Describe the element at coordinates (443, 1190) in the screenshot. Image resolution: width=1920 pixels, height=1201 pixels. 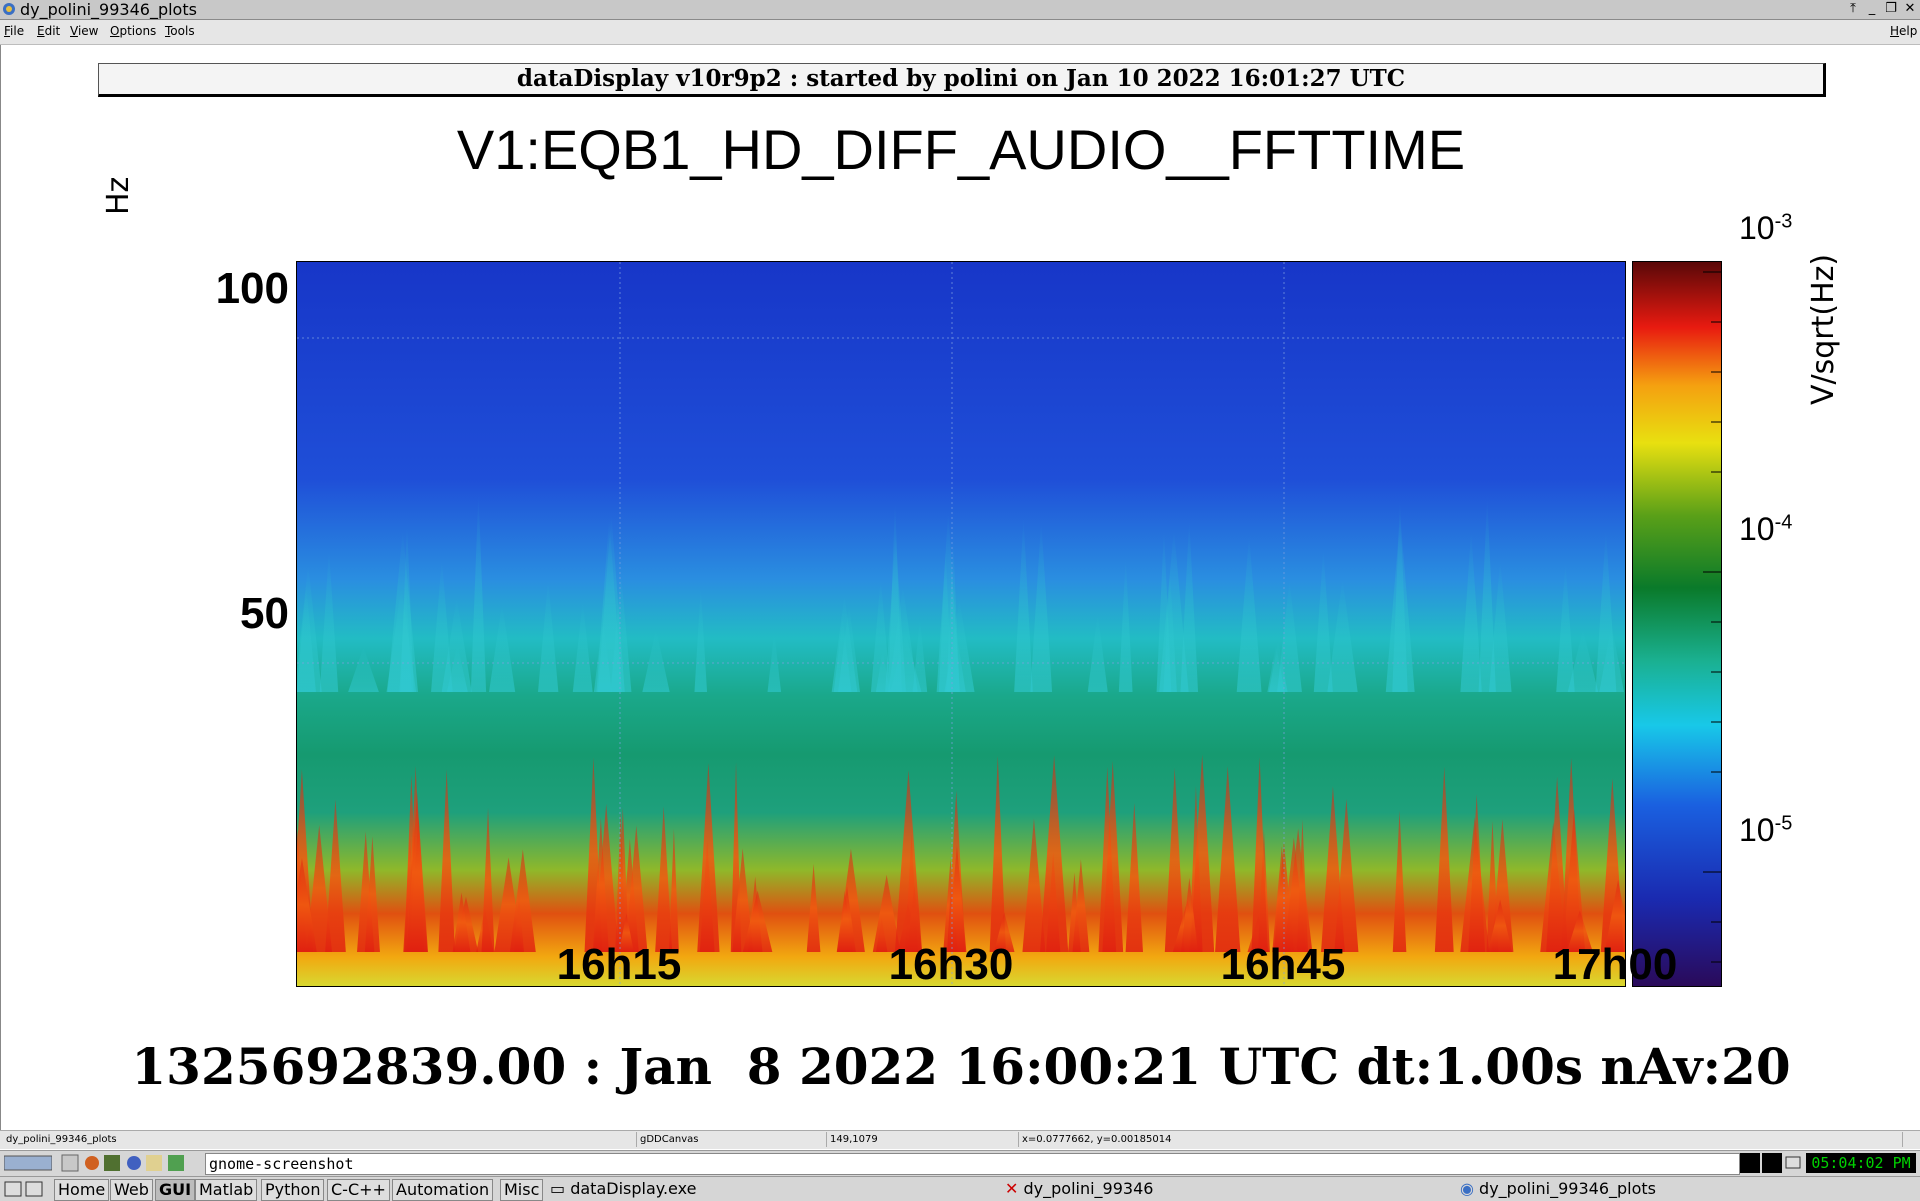
I see `launcher-automation: Automation` at that location.